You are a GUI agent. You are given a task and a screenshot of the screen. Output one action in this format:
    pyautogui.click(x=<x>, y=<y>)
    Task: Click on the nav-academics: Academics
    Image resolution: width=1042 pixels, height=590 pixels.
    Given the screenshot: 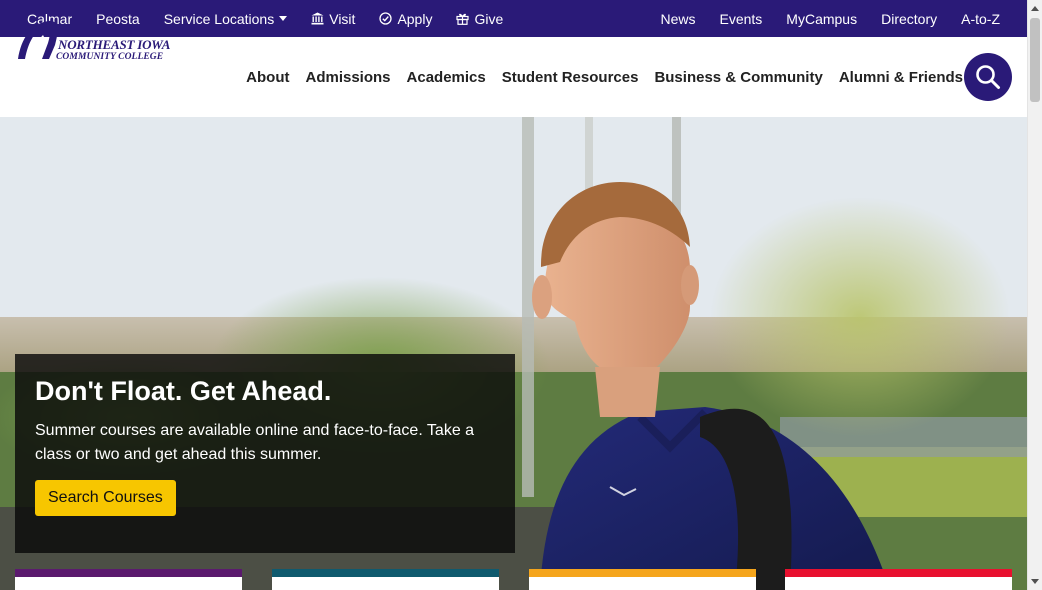 What is the action you would take?
    pyautogui.click(x=446, y=77)
    